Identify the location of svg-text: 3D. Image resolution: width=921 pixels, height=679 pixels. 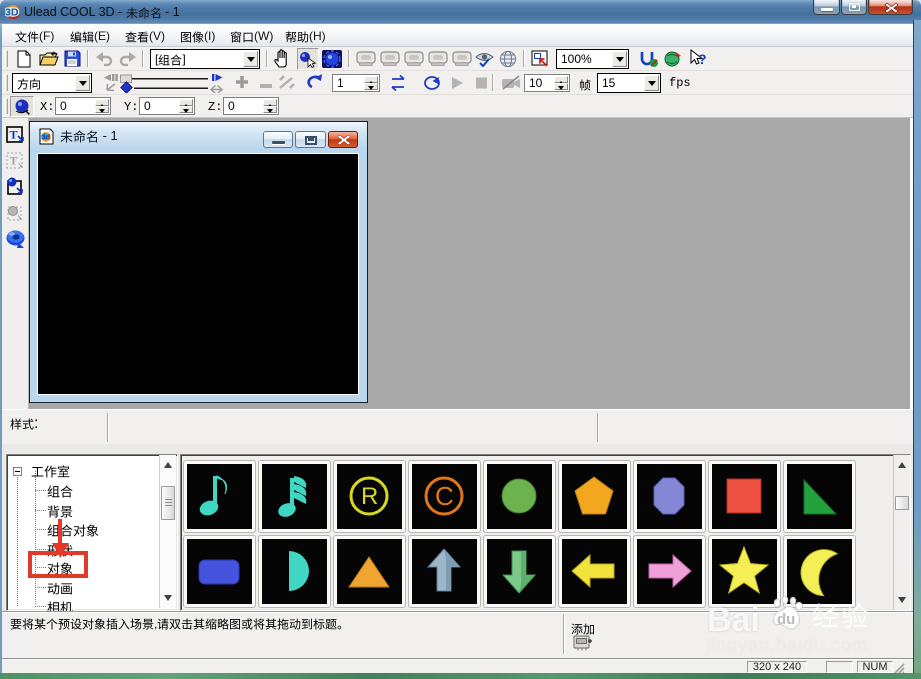
(12, 13).